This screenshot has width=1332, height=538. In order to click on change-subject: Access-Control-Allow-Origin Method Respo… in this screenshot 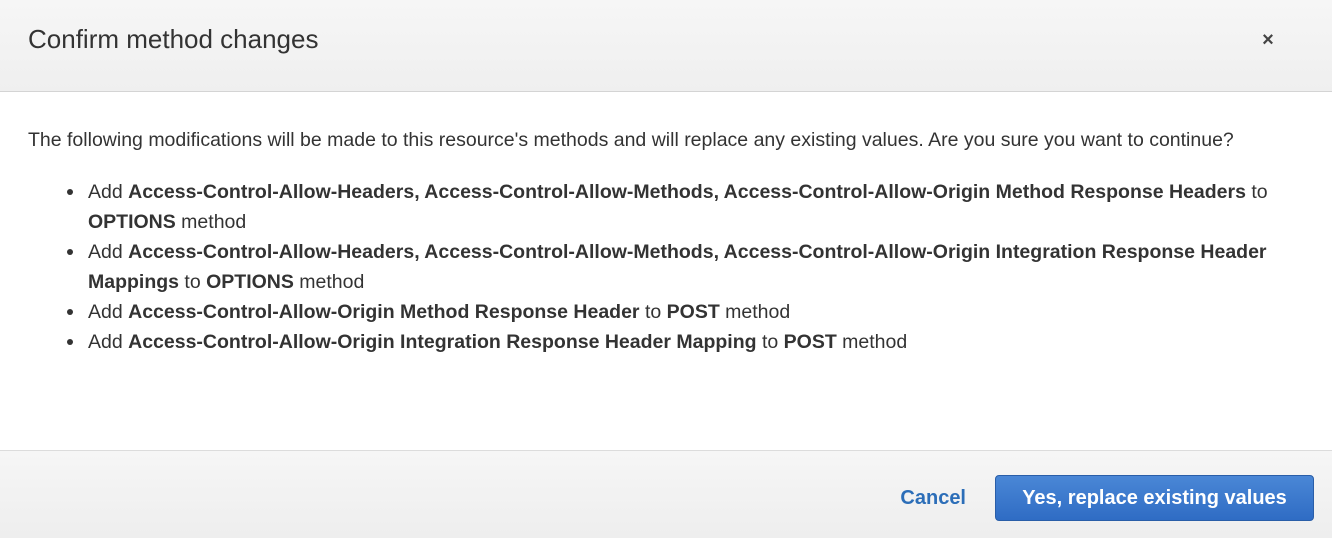, I will do `click(384, 312)`.